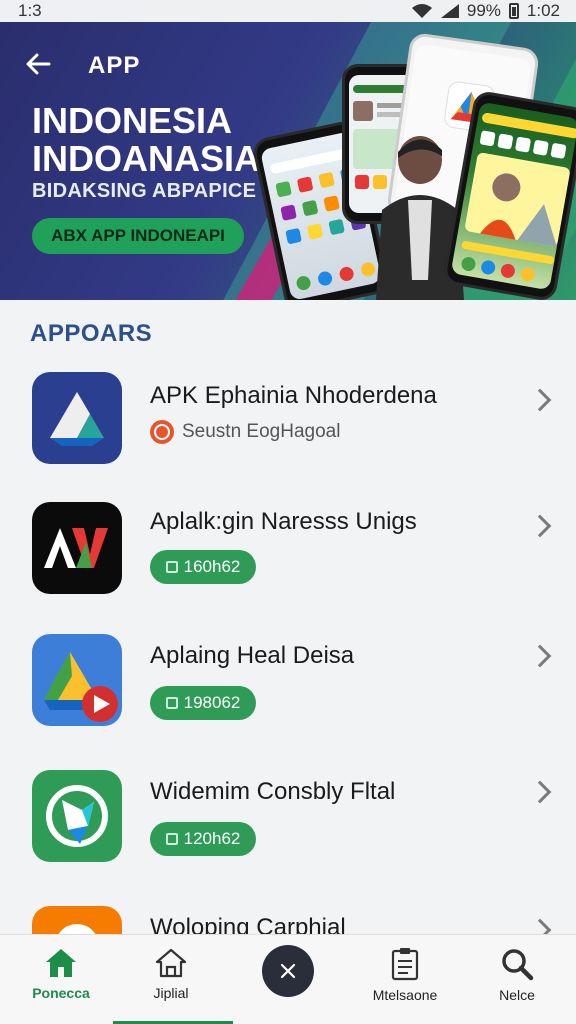 This screenshot has height=1024, width=576. Describe the element at coordinates (288, 694) in the screenshot. I see `app-list-item: Aplaing Heal Deisa 198062` at that location.